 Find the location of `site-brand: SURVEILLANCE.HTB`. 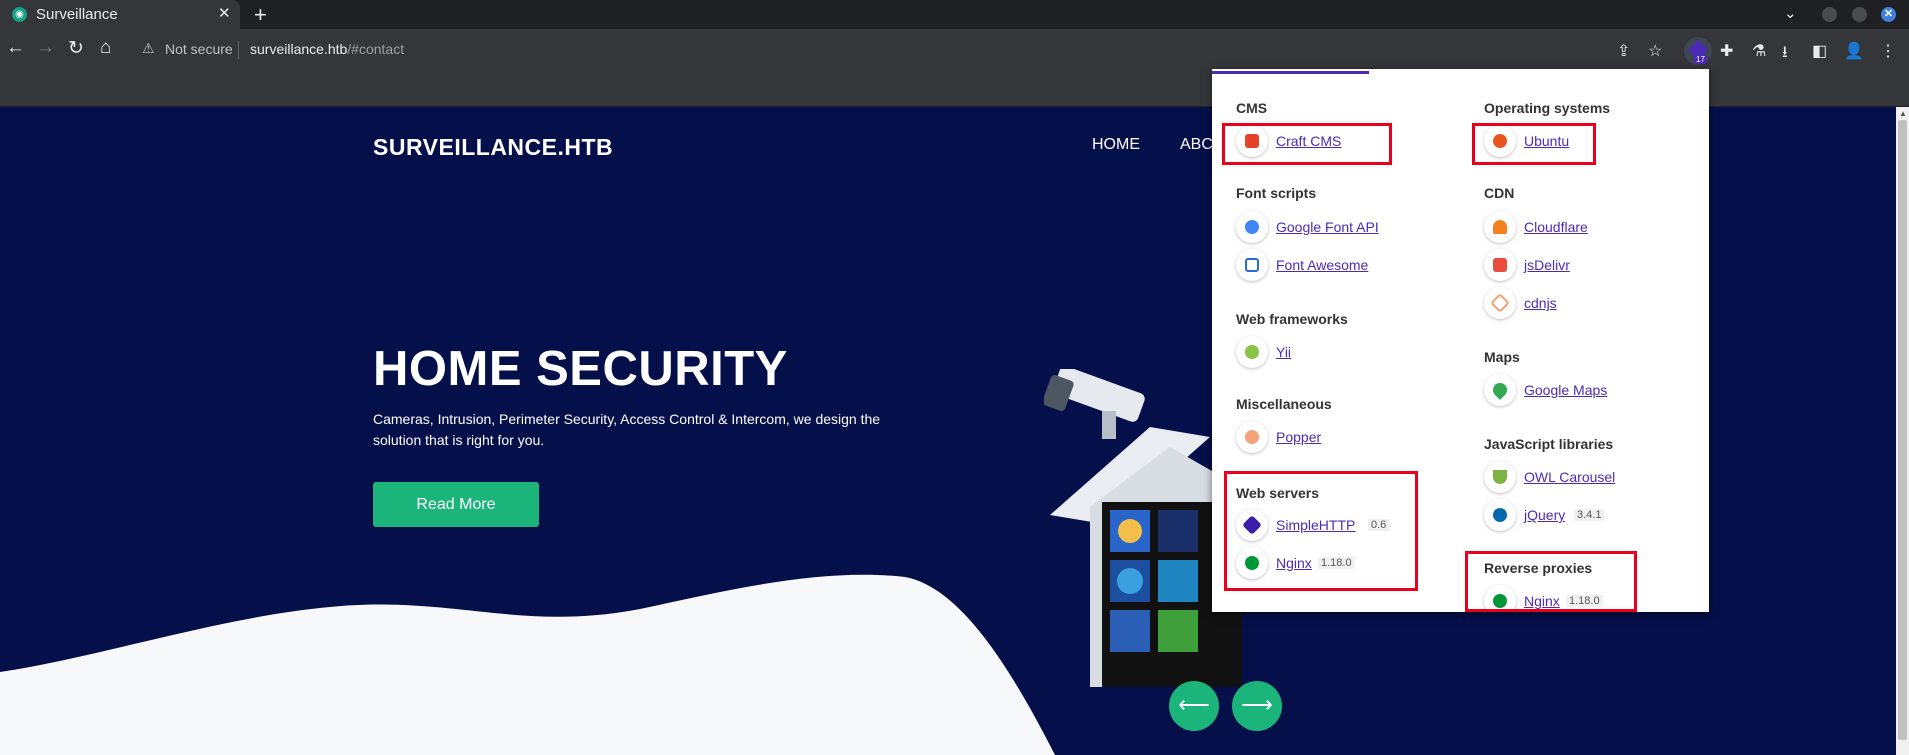

site-brand: SURVEILLANCE.HTB is located at coordinates (493, 147).